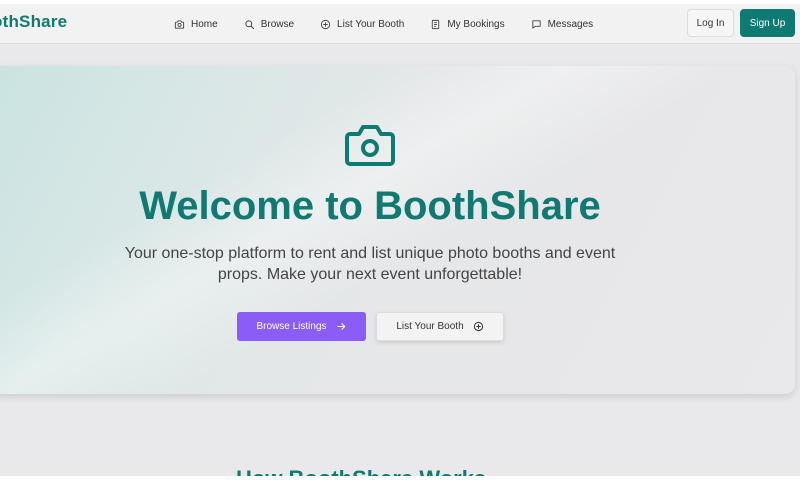  What do you see at coordinates (370, 206) in the screenshot?
I see `hero-title: Welcome to BoothShare` at bounding box center [370, 206].